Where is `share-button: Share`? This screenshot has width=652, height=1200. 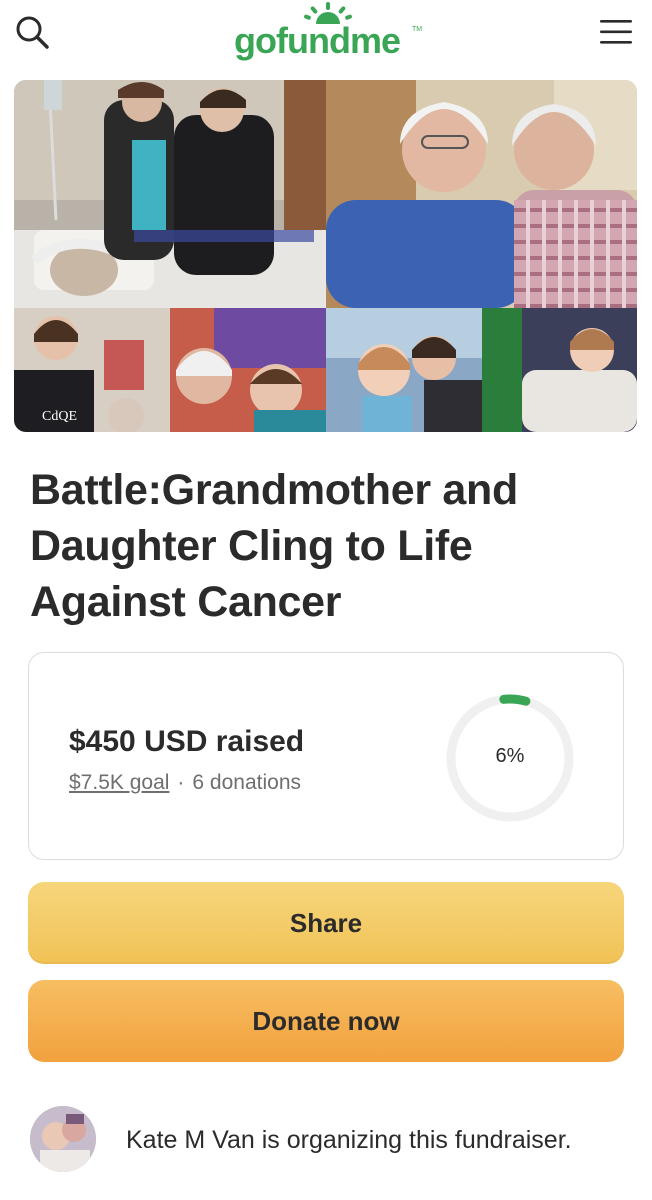 share-button: Share is located at coordinates (326, 923).